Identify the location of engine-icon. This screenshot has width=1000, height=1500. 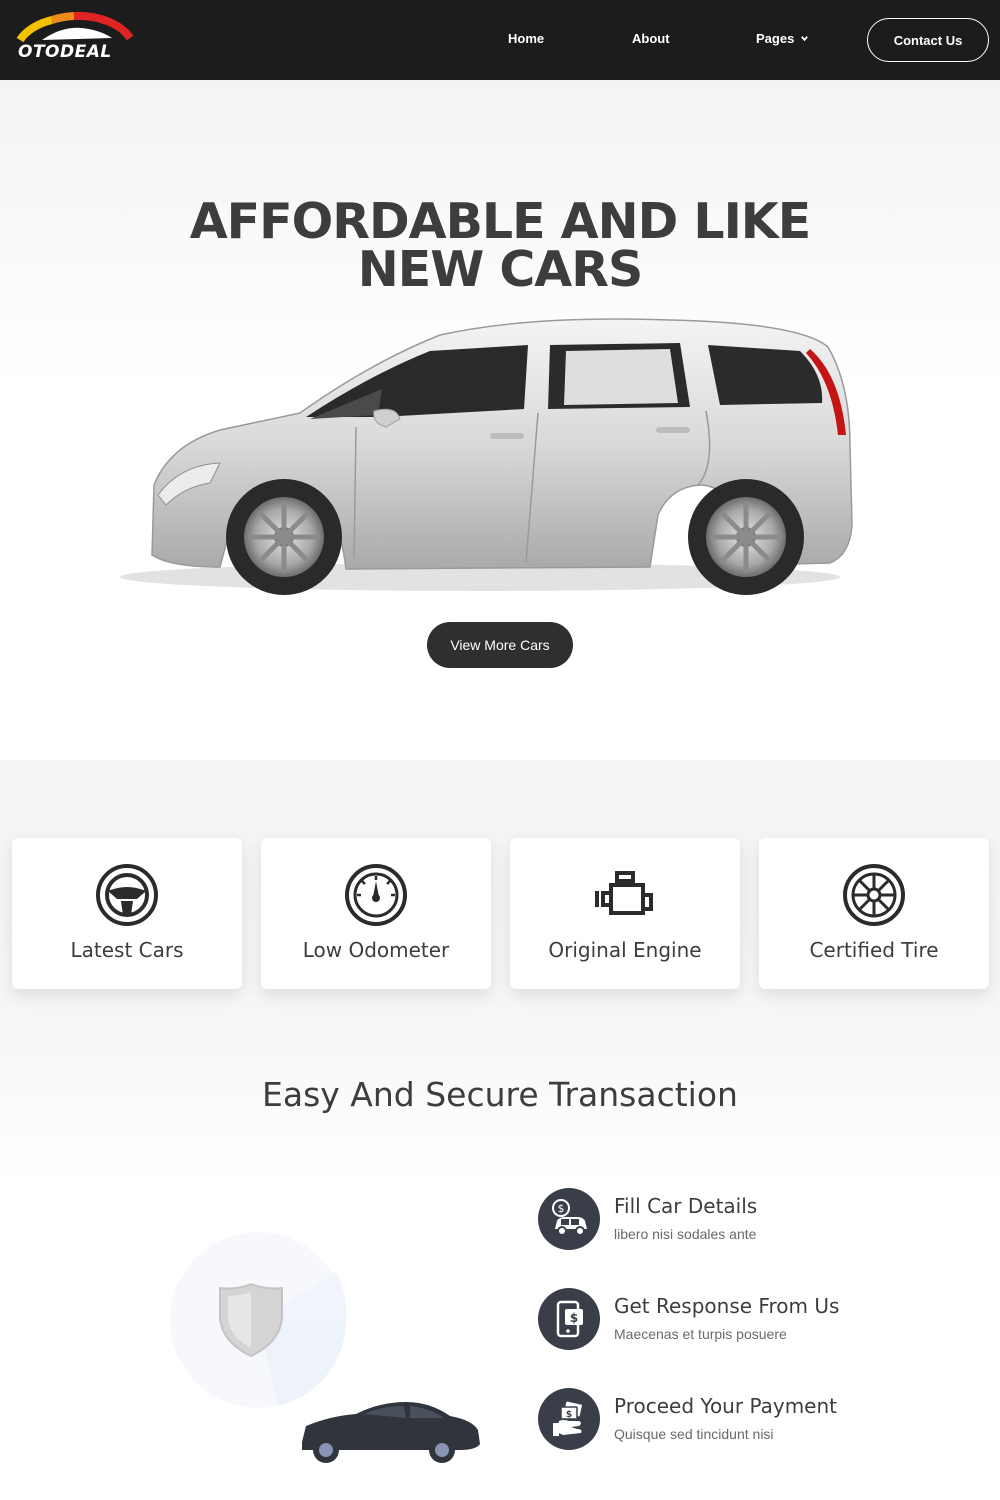
(624, 893).